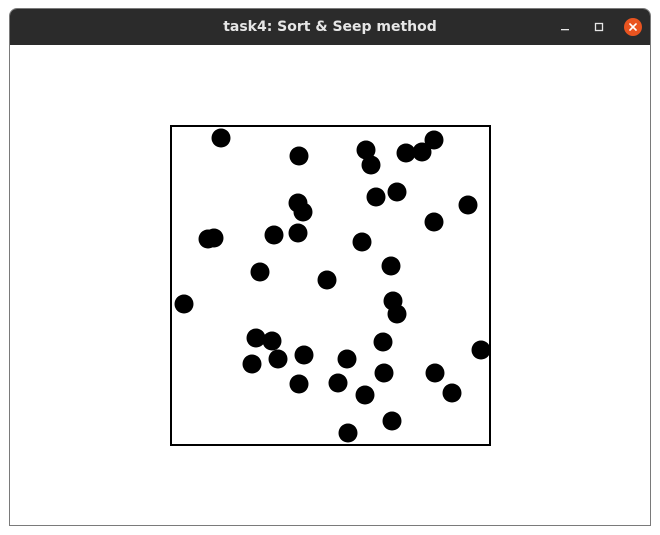 This screenshot has width=660, height=535. I want to click on minimize-icon, so click(565, 30).